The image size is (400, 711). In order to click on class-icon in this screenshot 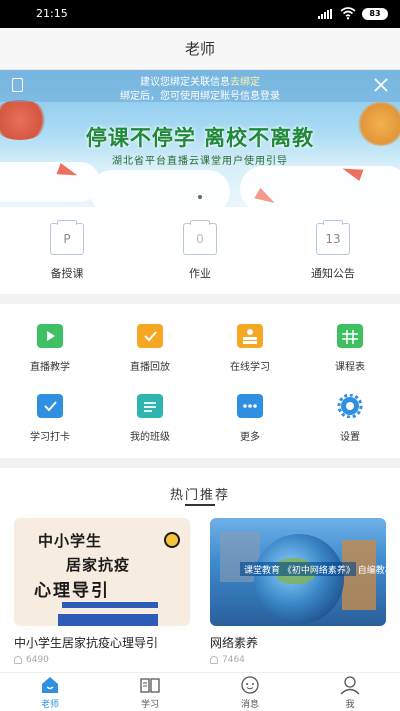, I will do `click(150, 406)`.